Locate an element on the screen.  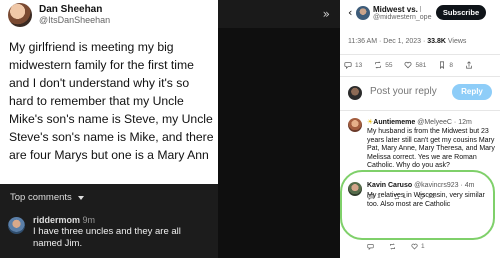
account-avatar is located at coordinates (363, 13).